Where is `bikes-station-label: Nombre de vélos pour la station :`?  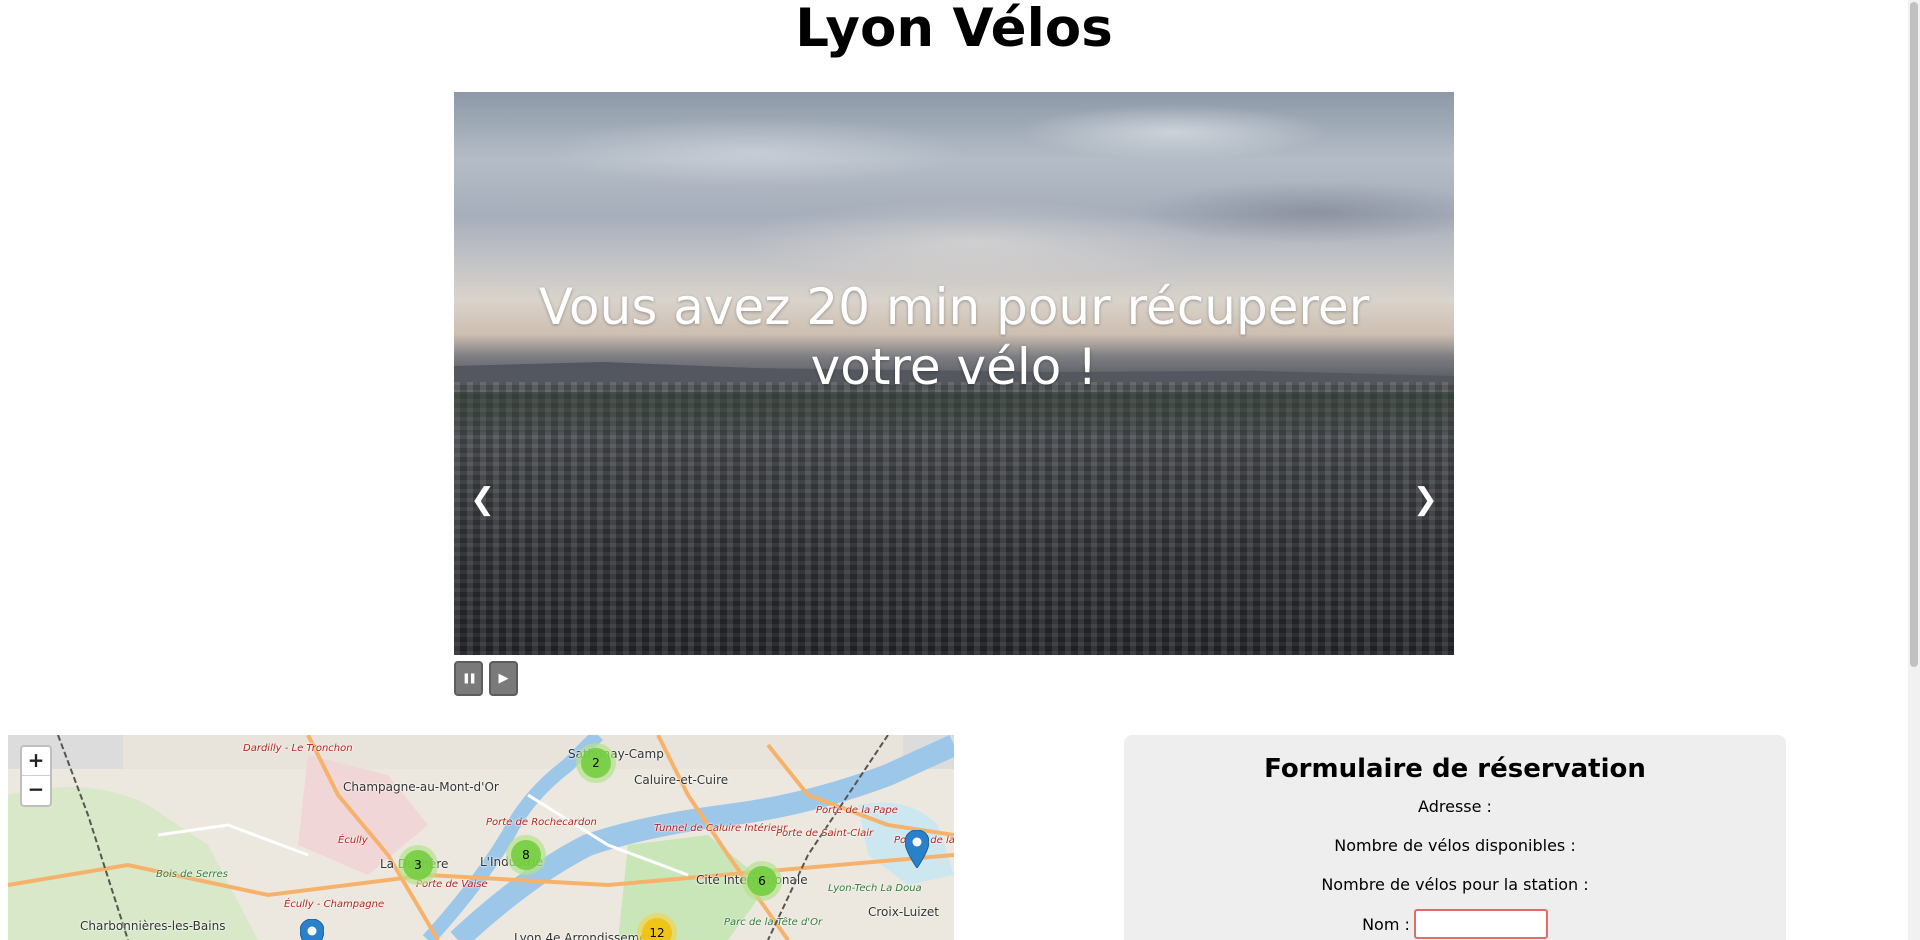
bikes-station-label: Nombre de vélos pour la station : is located at coordinates (1455, 884).